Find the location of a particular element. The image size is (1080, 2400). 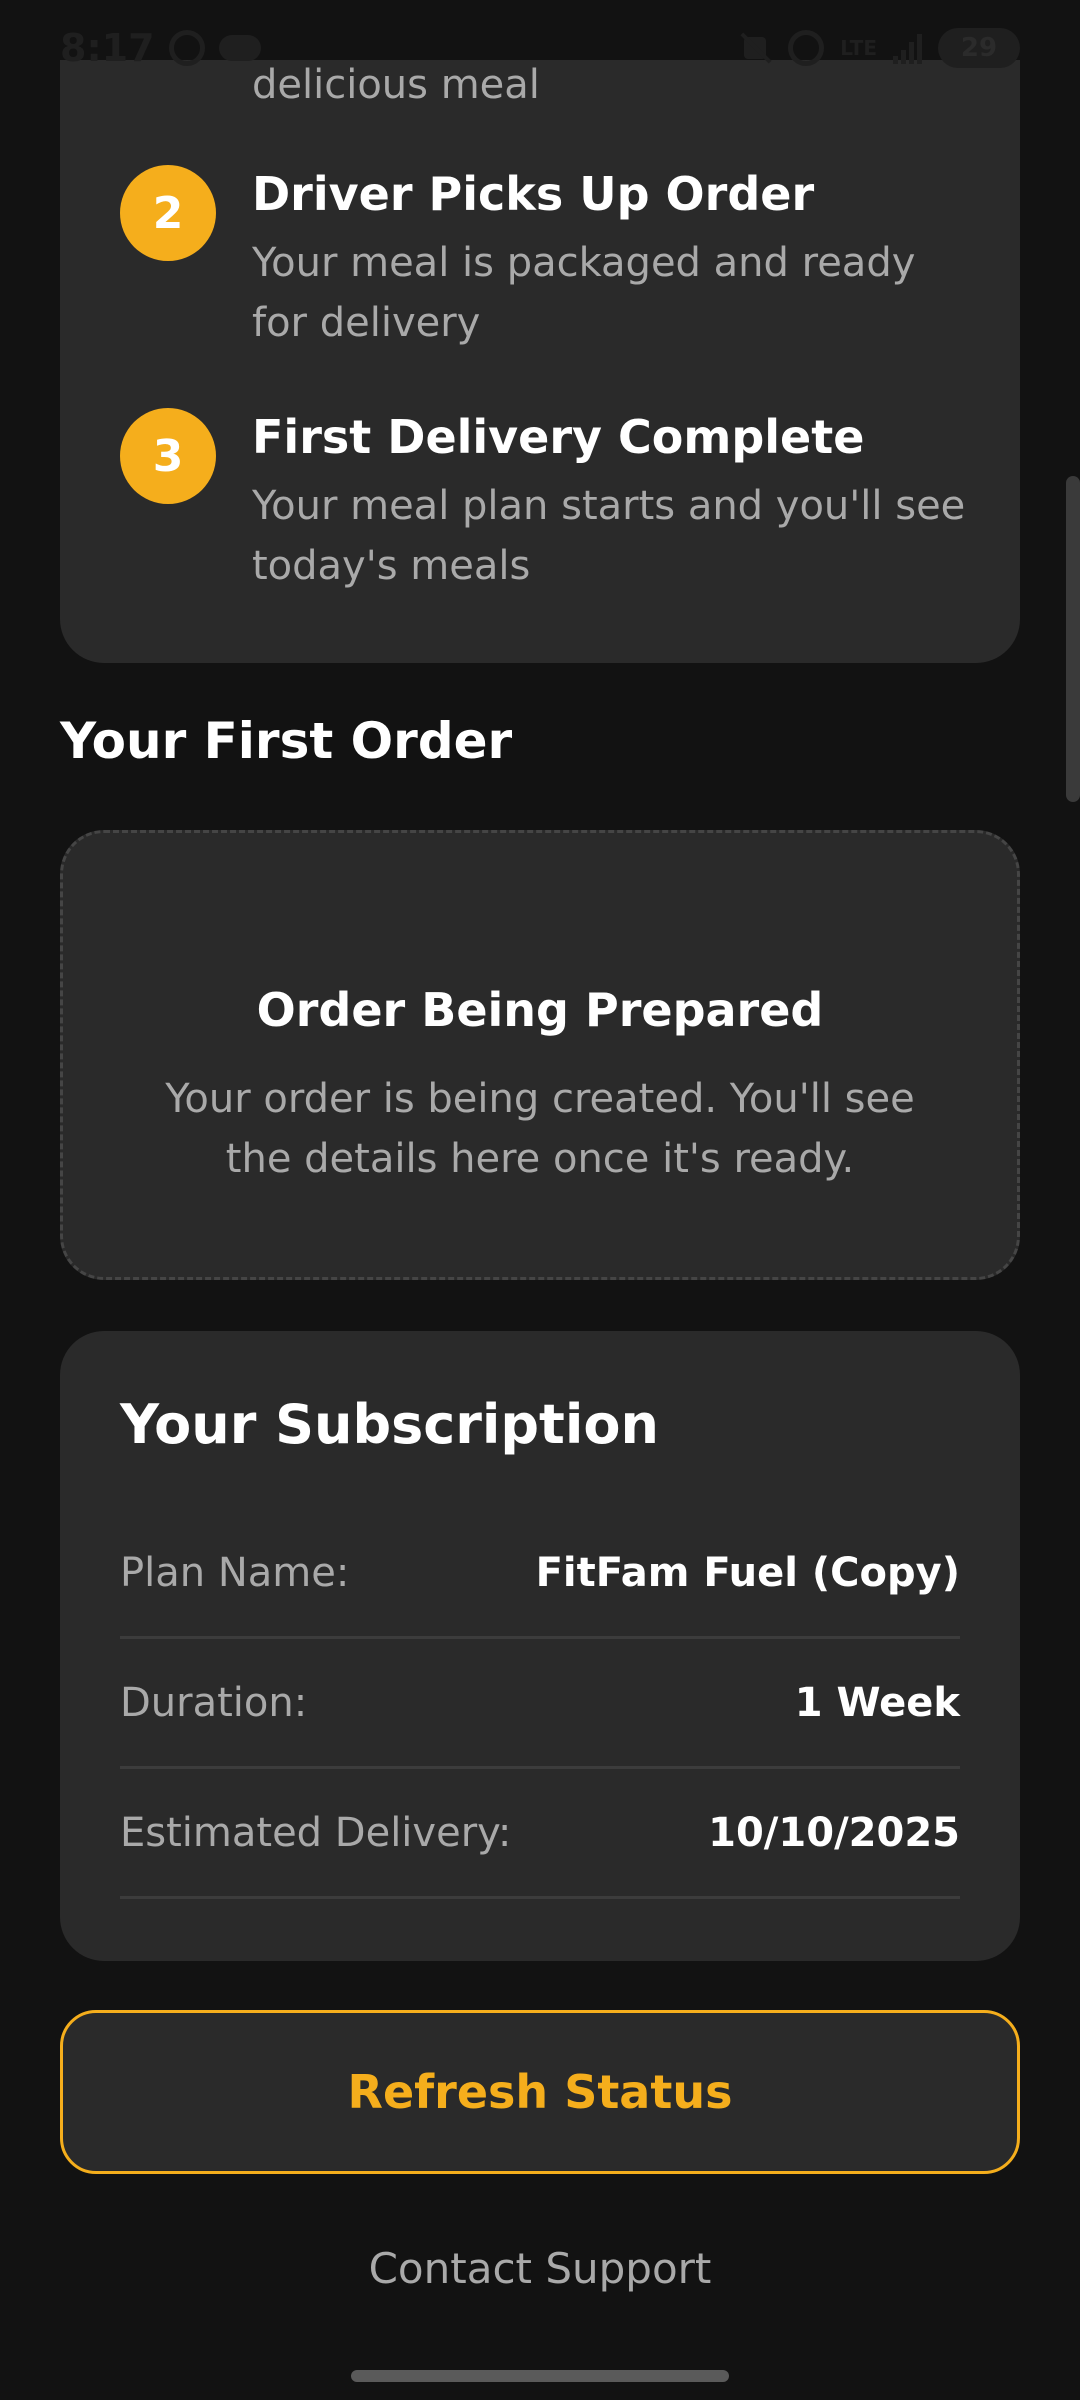

step-title: Driver Picks Up Order is located at coordinates (533, 194).